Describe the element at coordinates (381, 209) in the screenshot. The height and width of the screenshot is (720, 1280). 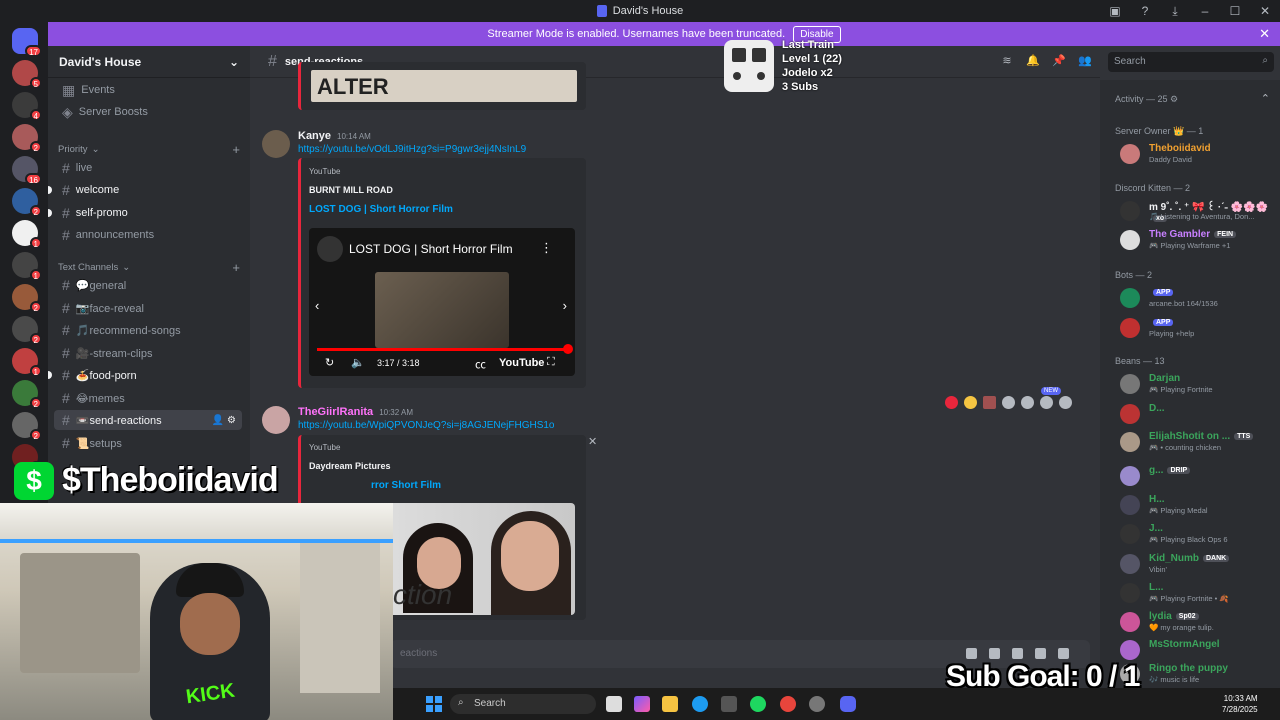
I see `embed-title: LOST DOG | Short Horror Film` at that location.